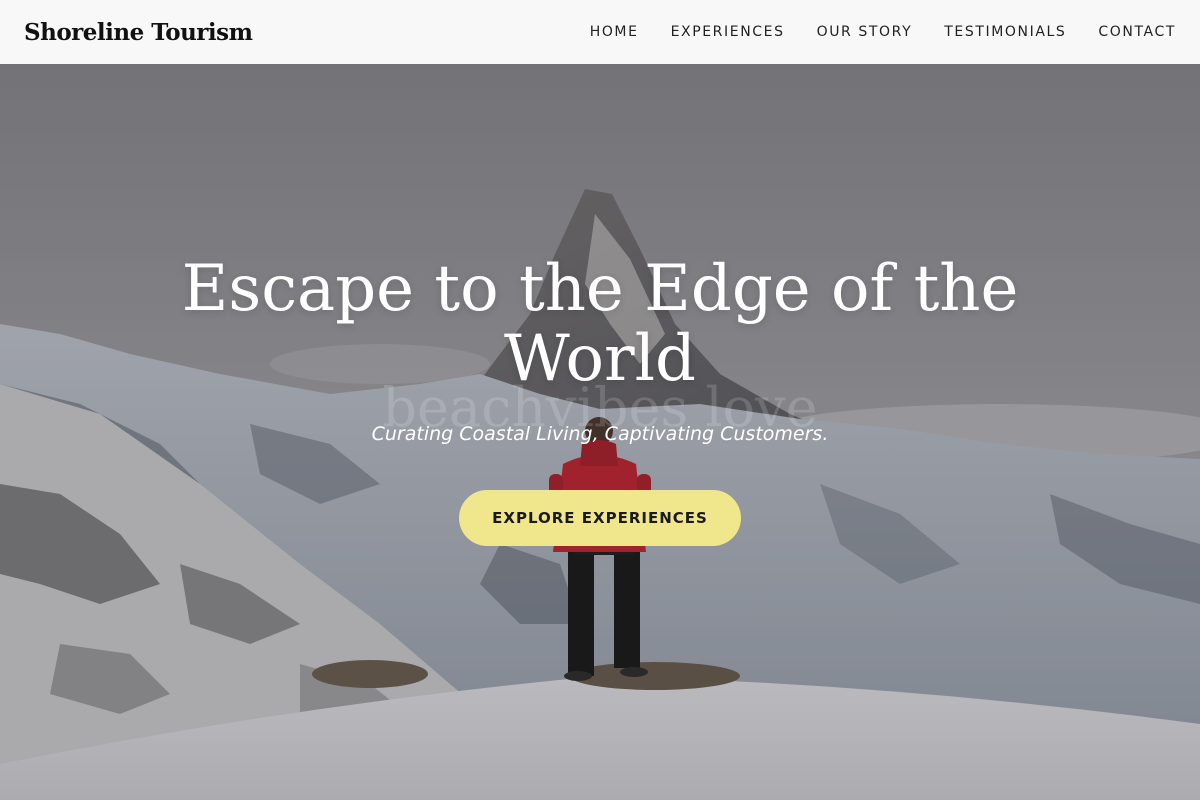 The width and height of the screenshot is (1200, 800). I want to click on nav-link-our-story: OUR STORY, so click(865, 32).